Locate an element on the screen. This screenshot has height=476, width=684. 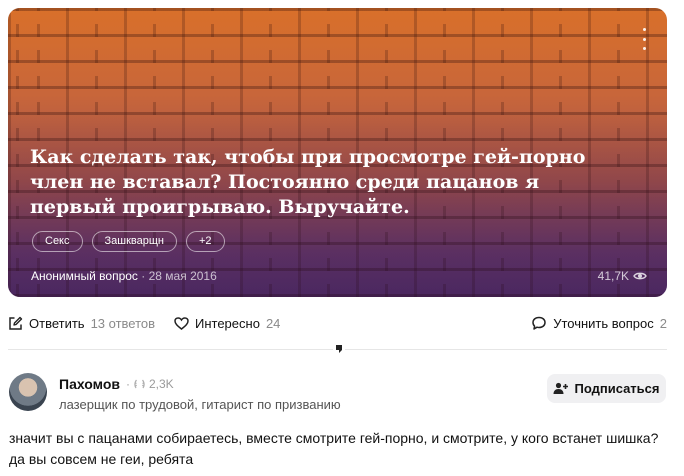
eye-icon is located at coordinates (640, 276).